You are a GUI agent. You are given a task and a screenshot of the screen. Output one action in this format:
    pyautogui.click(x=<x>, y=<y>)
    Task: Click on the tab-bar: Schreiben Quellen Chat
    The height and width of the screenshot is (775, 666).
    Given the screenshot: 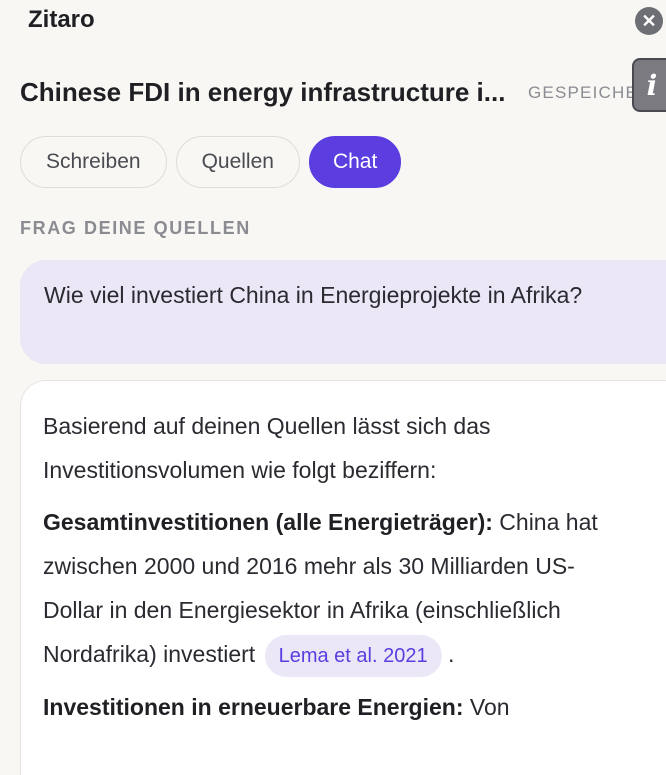 What is the action you would take?
    pyautogui.click(x=211, y=162)
    